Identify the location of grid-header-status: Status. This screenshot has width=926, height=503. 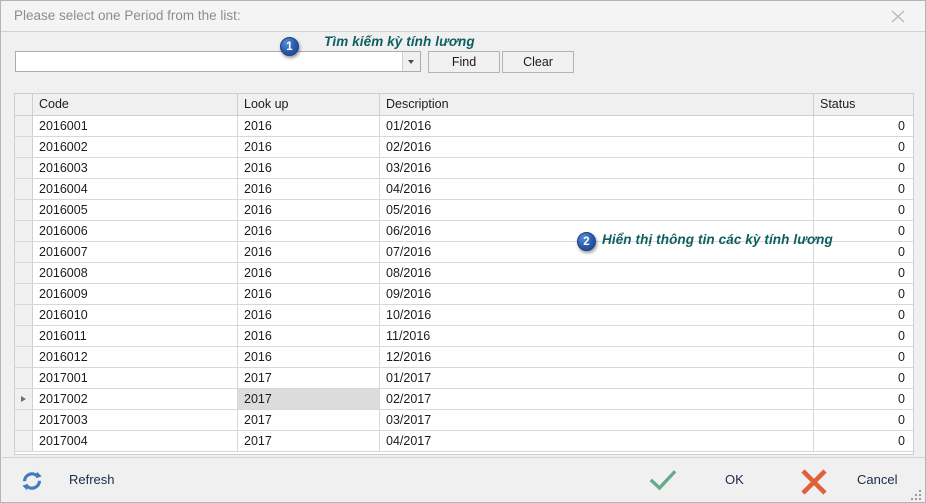
(863, 104).